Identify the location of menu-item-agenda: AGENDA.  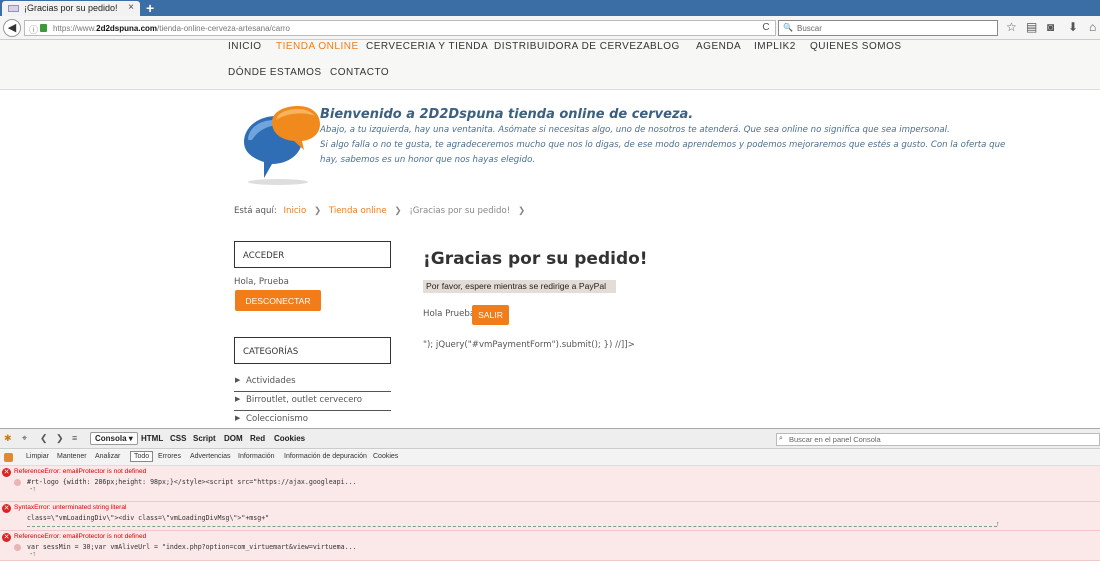
(718, 46).